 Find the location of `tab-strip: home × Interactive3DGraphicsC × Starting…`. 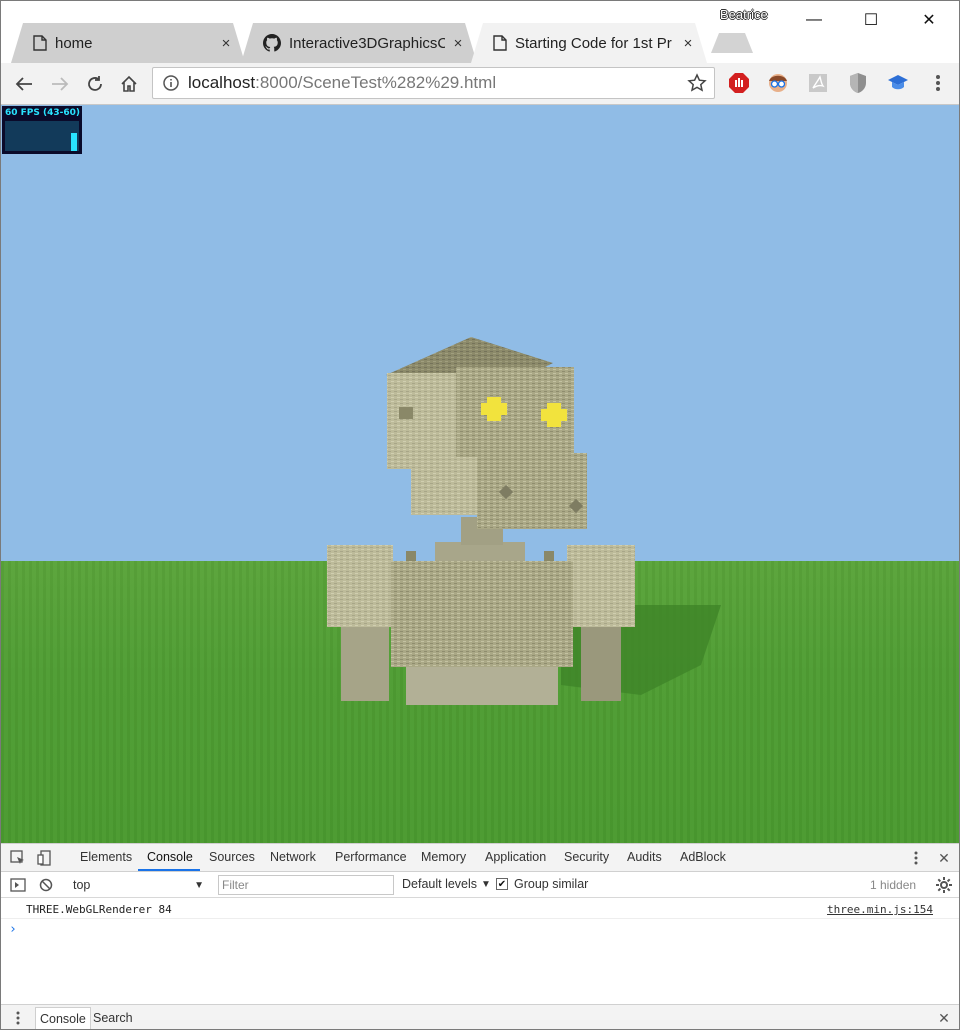

tab-strip: home × Interactive3DGraphicsC × Starting… is located at coordinates (480, 32).